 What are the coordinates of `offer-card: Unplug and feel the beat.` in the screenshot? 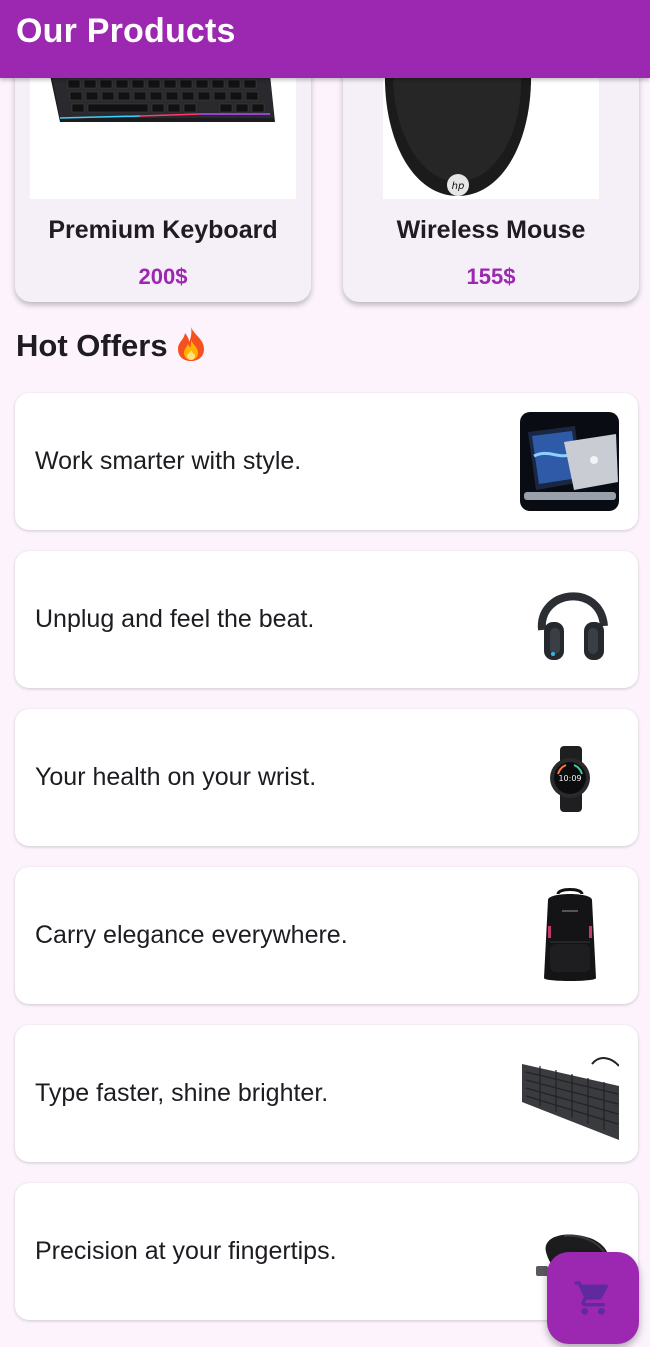 It's located at (326, 619).